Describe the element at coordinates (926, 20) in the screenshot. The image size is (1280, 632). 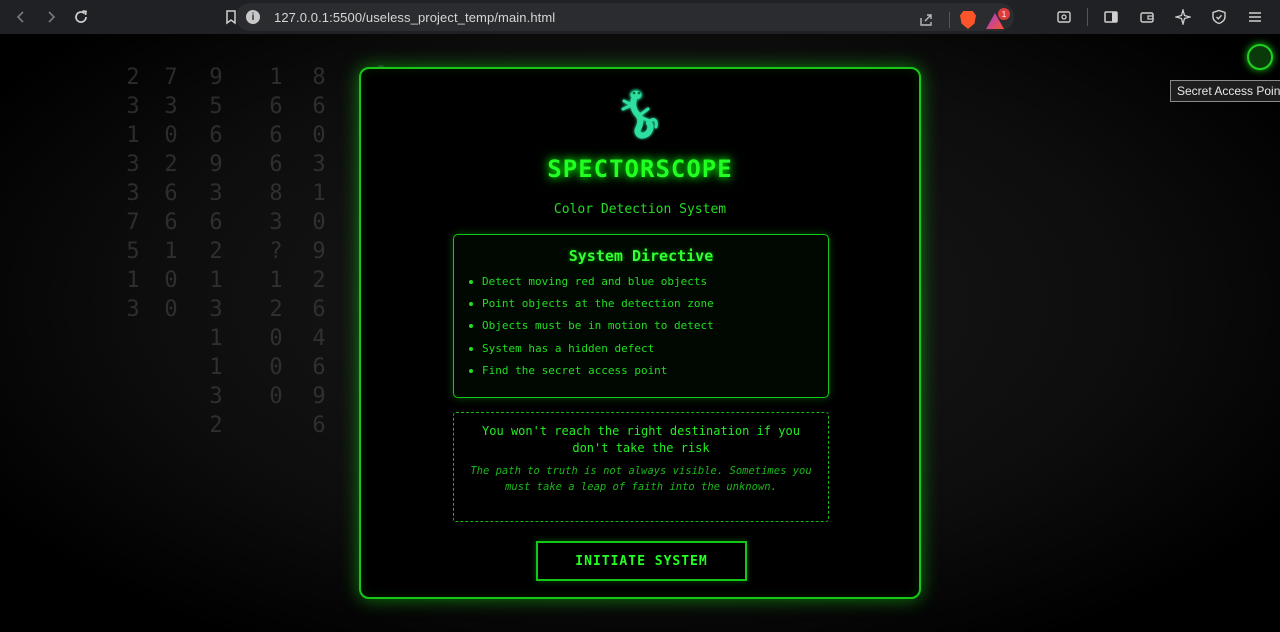
I see `share-icon` at that location.